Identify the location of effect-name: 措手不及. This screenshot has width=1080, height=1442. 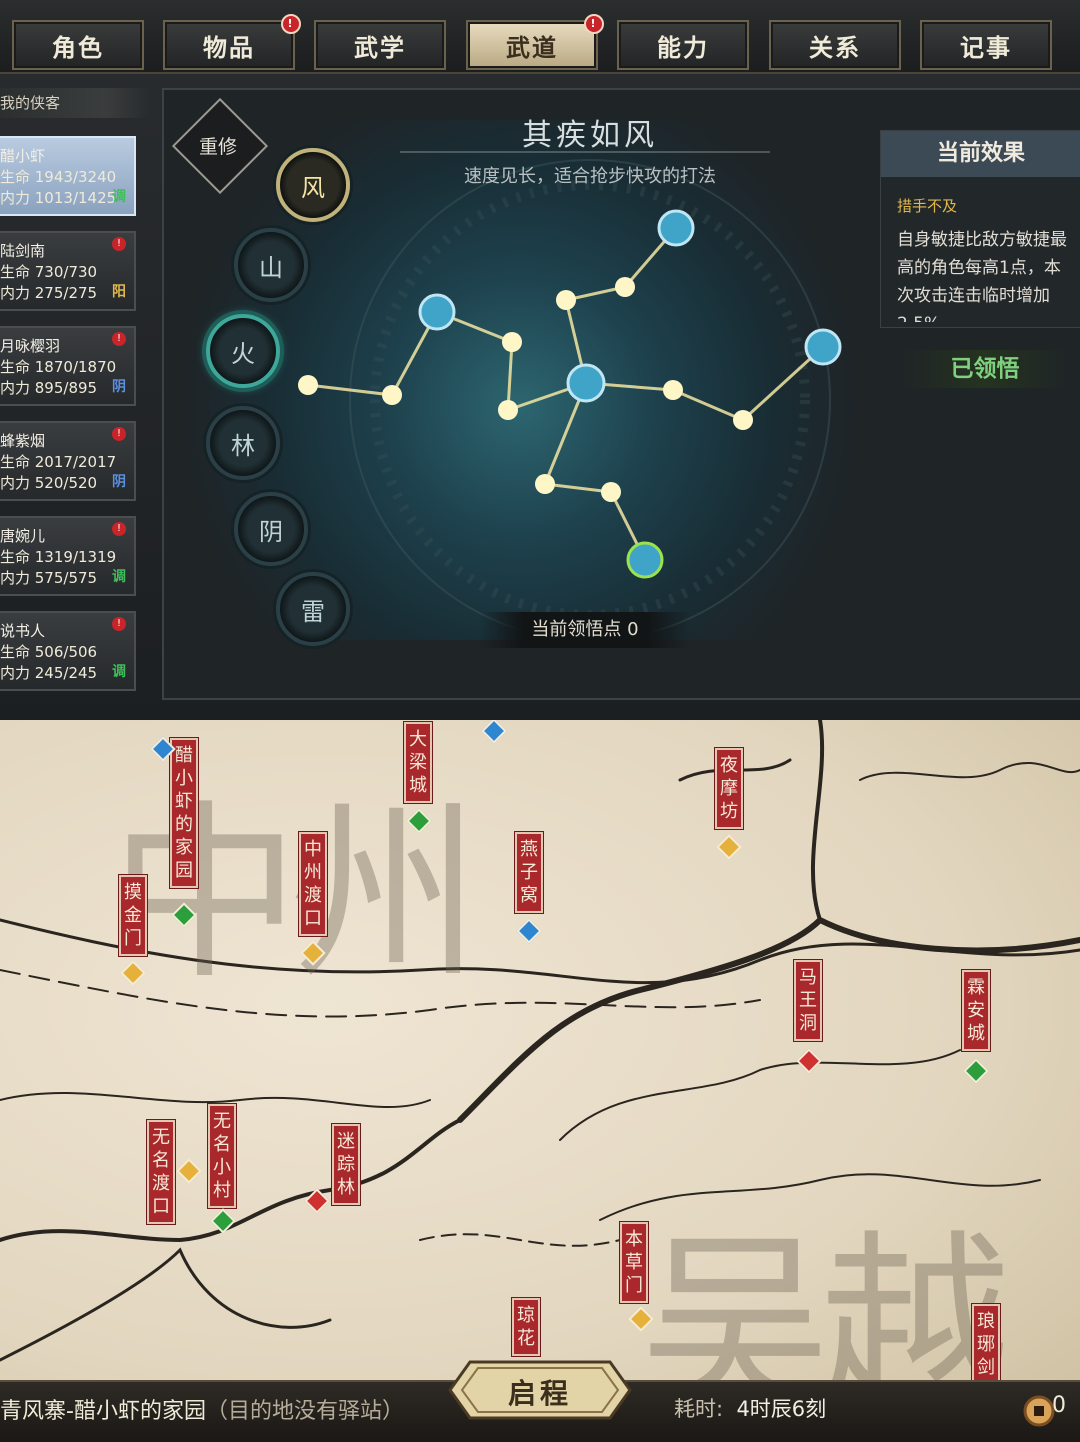
(927, 206).